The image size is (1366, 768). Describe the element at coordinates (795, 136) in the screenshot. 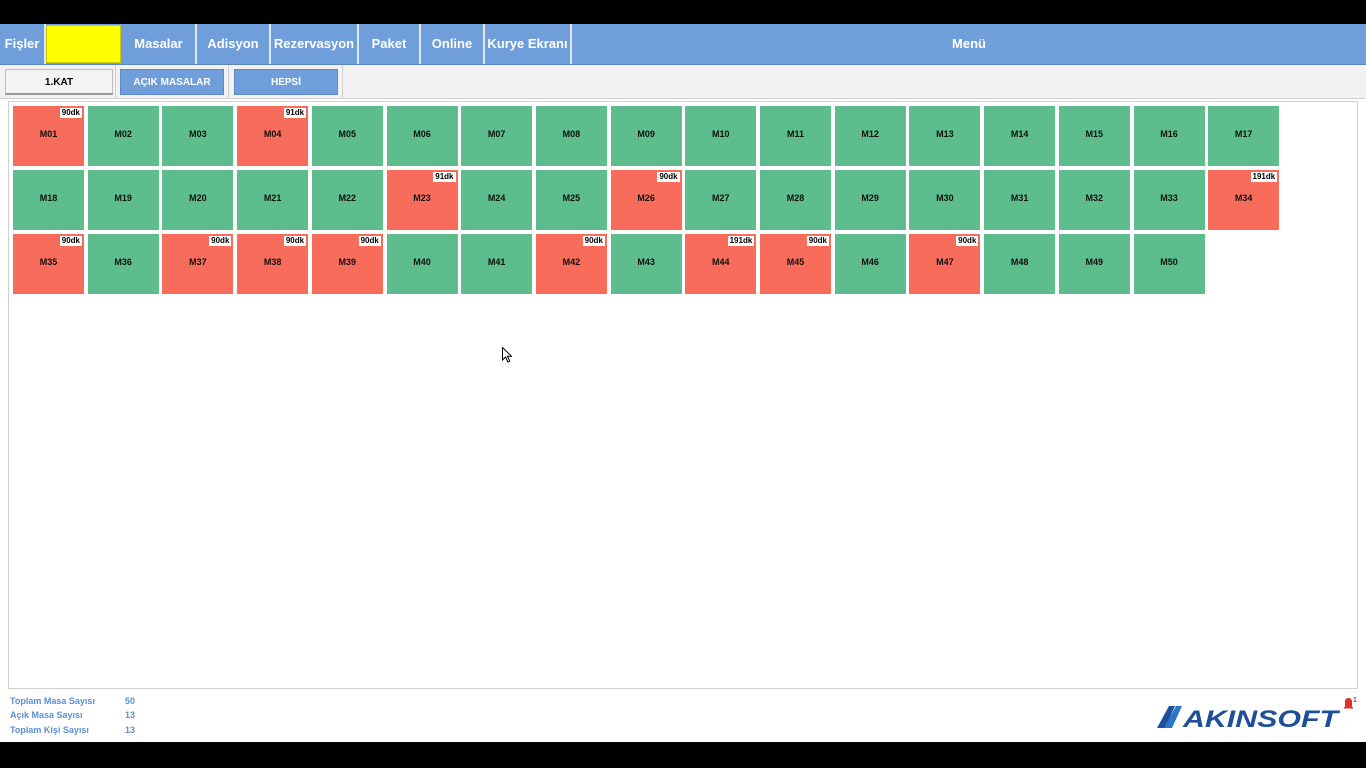

I see `table-tile: M11` at that location.